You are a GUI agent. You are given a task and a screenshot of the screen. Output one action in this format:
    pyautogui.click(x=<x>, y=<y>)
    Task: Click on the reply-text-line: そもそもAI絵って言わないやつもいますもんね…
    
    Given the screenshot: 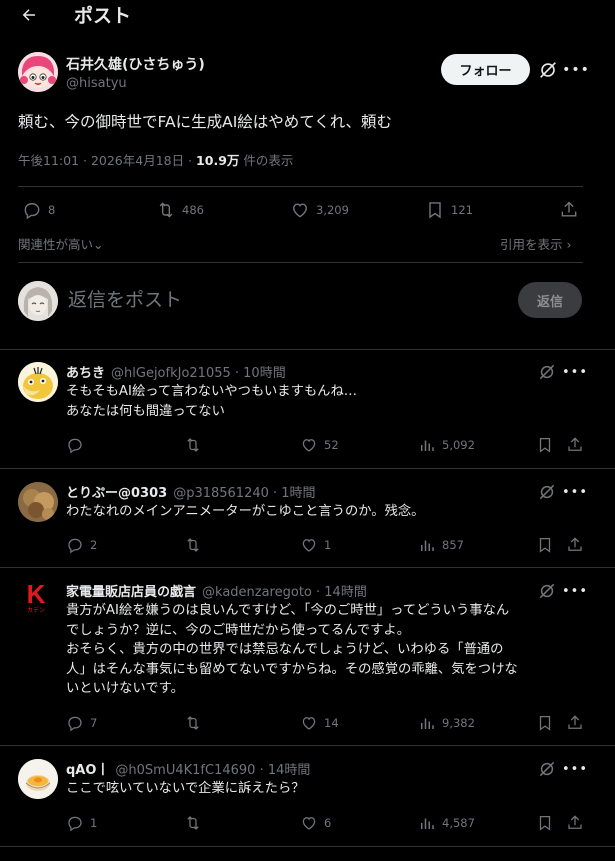 What is the action you would take?
    pyautogui.click(x=212, y=391)
    